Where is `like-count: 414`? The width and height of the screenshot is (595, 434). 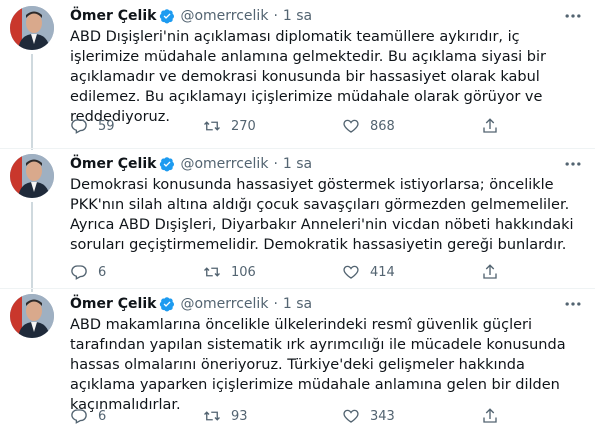 like-count: 414 is located at coordinates (382, 272).